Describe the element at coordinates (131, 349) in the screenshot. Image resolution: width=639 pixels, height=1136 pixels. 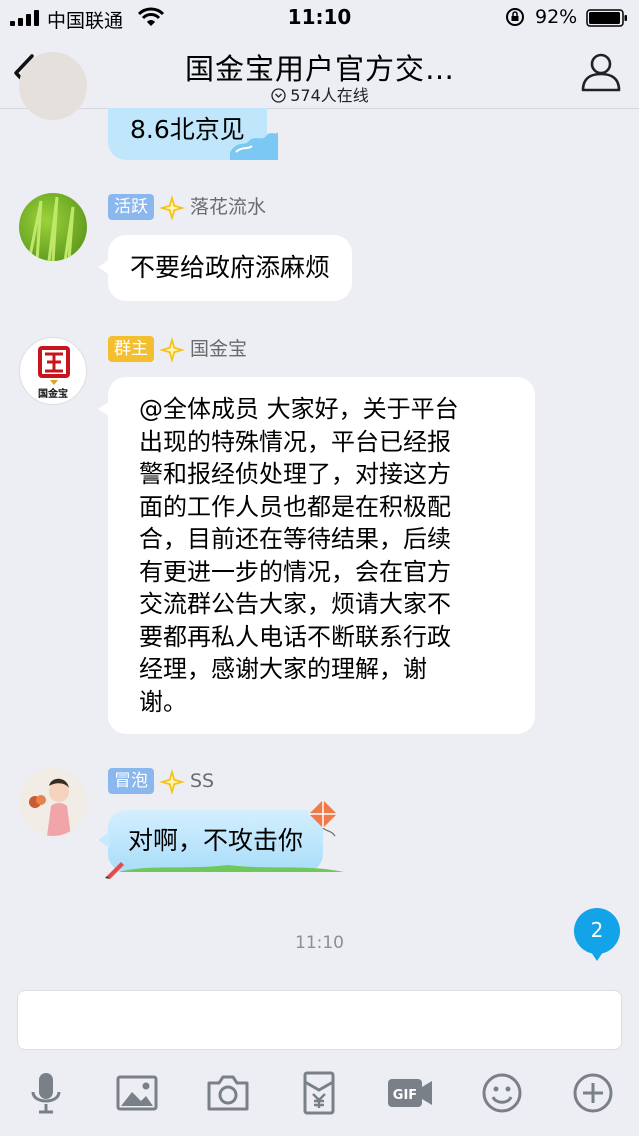
I see `owner-badge: 群主` at that location.